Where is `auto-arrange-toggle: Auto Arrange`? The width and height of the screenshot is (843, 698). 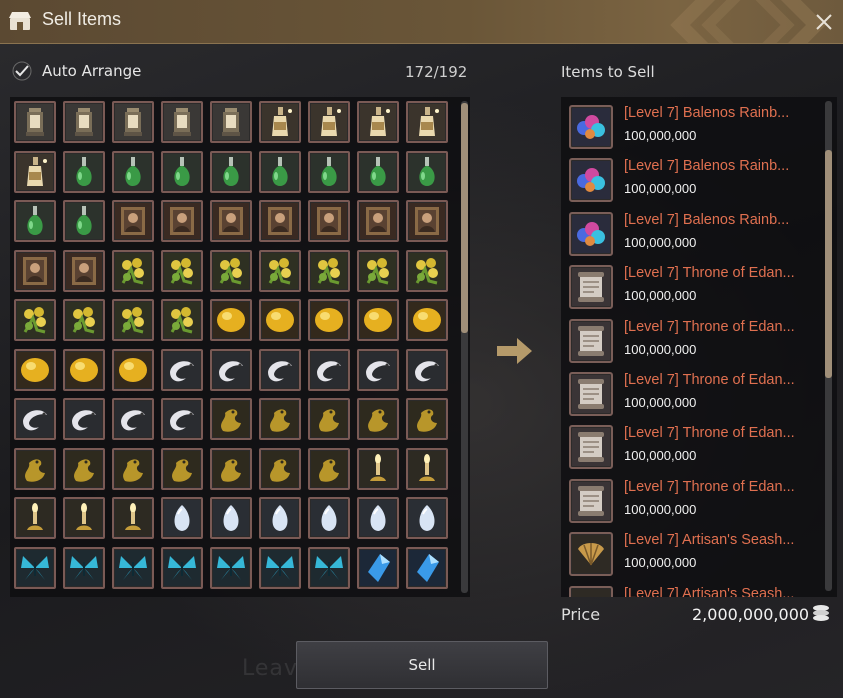
auto-arrange-toggle: Auto Arrange is located at coordinates (76, 71).